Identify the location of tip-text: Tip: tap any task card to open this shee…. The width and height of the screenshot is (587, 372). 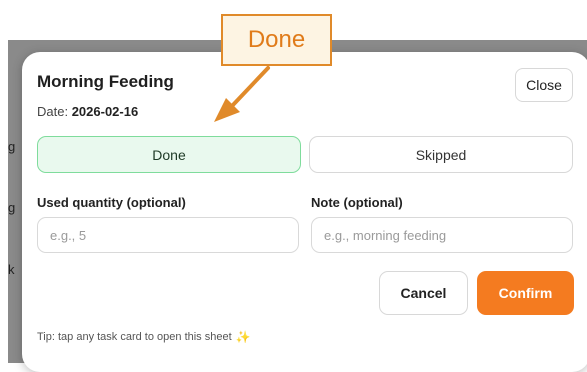
(144, 337).